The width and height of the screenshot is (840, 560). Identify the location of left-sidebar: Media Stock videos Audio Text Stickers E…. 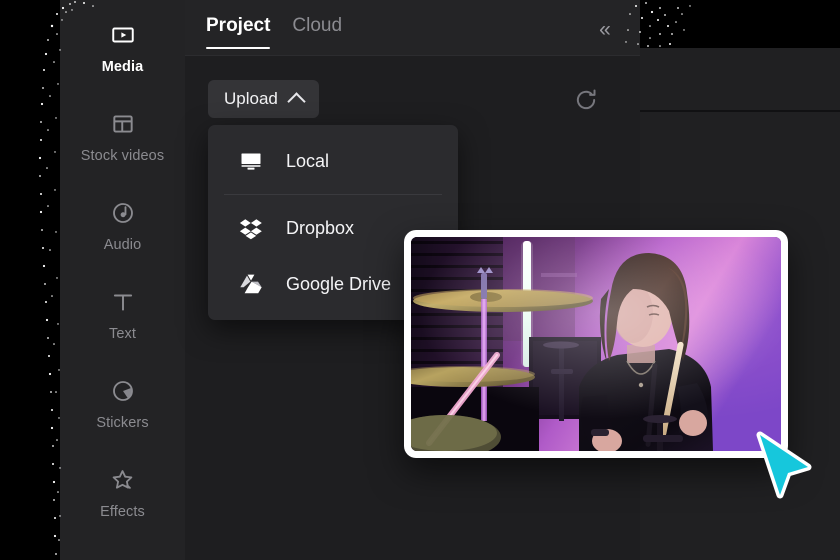
(122, 280).